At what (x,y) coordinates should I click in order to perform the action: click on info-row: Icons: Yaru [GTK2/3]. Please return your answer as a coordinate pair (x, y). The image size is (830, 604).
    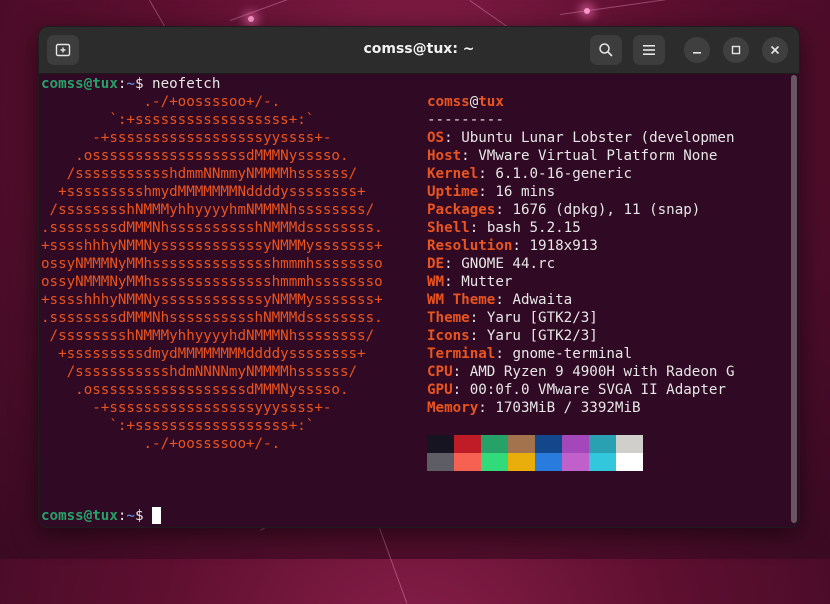
    Looking at the image, I should click on (512, 336).